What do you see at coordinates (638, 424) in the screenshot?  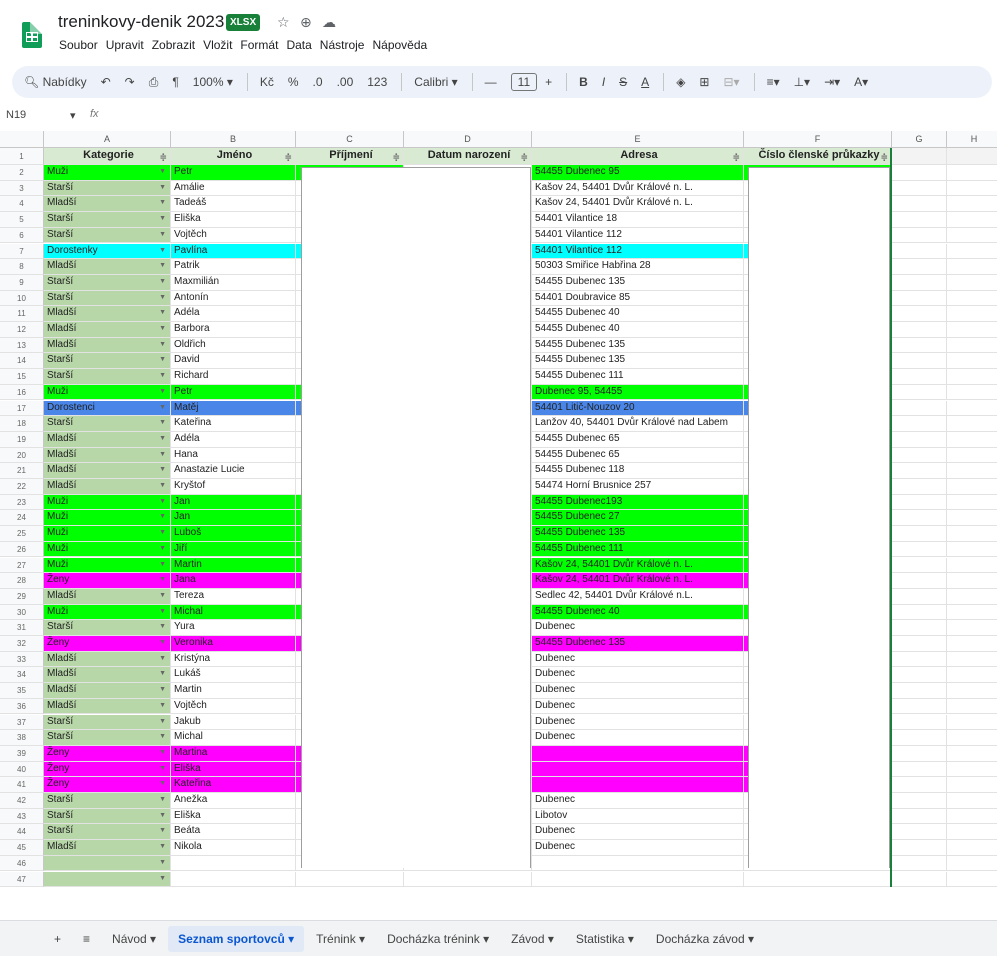 I see `address-cell: Lanžov 40, 54401 Dvůr Králové nad Labem` at bounding box center [638, 424].